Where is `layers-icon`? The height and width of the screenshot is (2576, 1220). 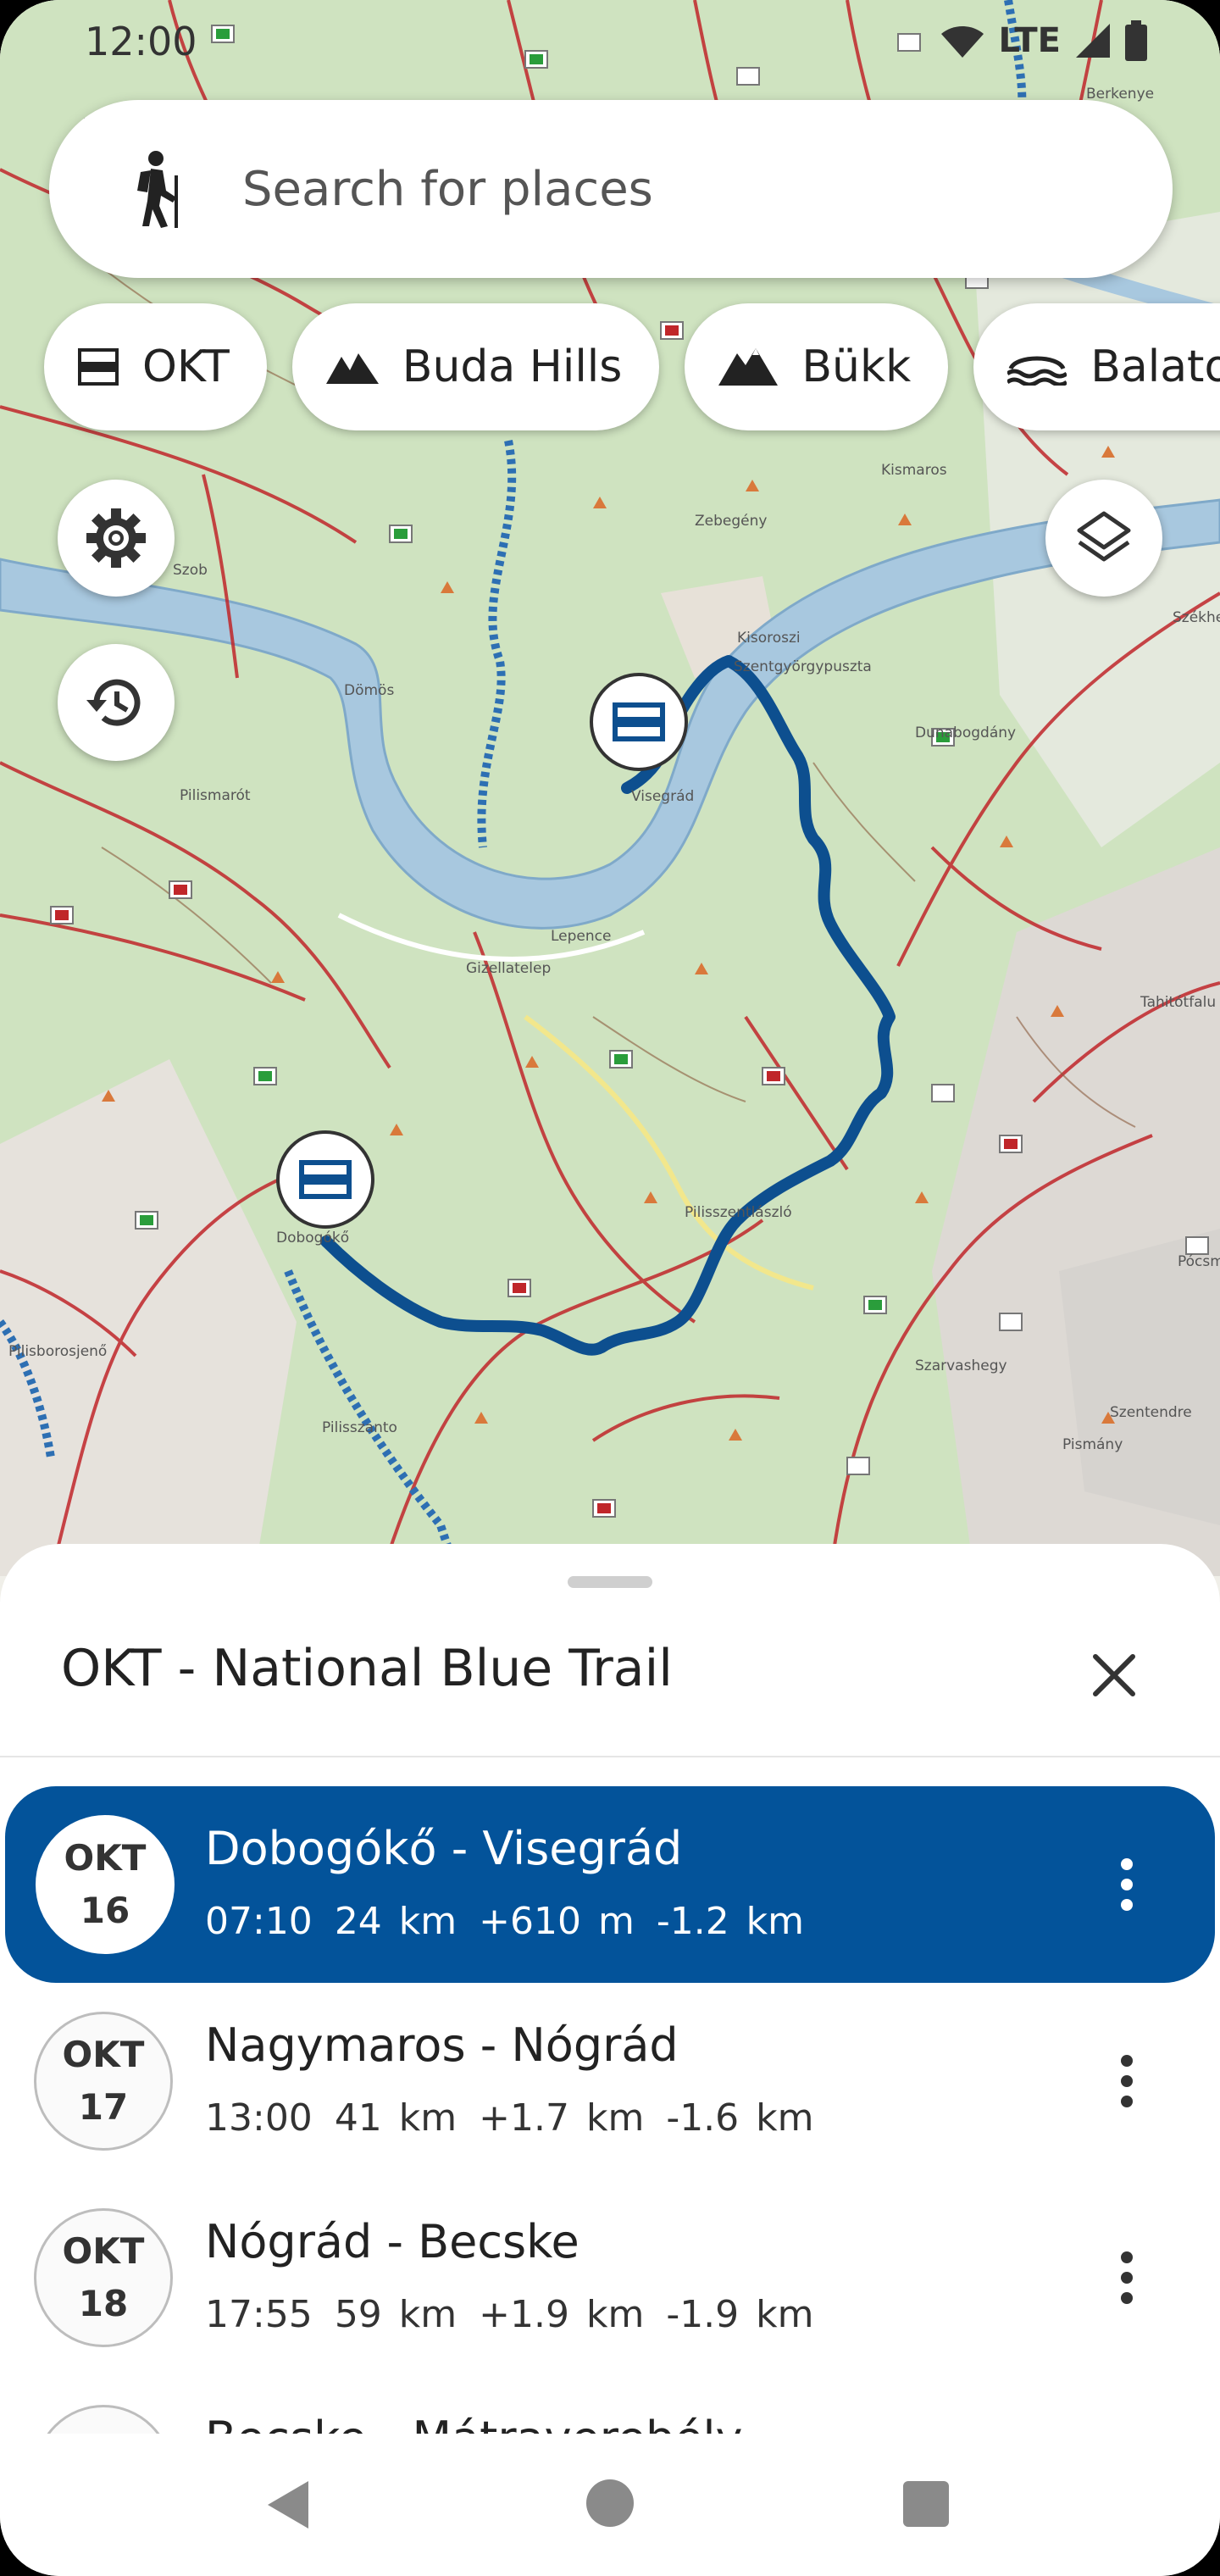 layers-icon is located at coordinates (1104, 536).